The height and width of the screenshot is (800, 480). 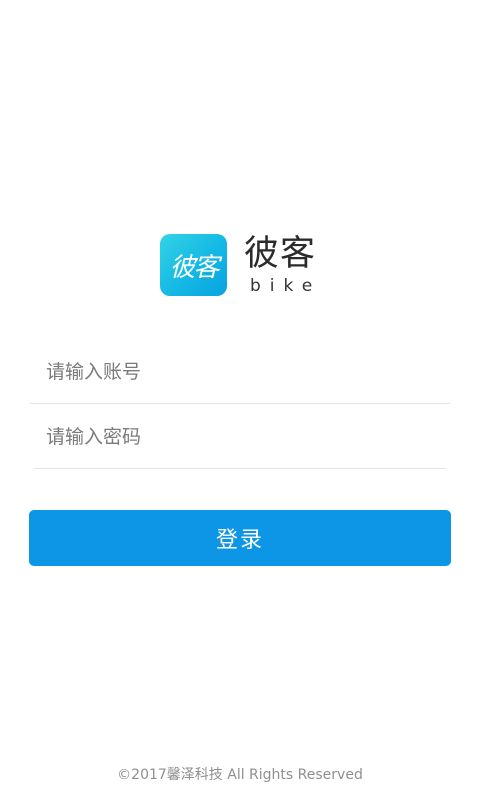 I want to click on app-logo: 彼客 彼客 bike, so click(x=245, y=265).